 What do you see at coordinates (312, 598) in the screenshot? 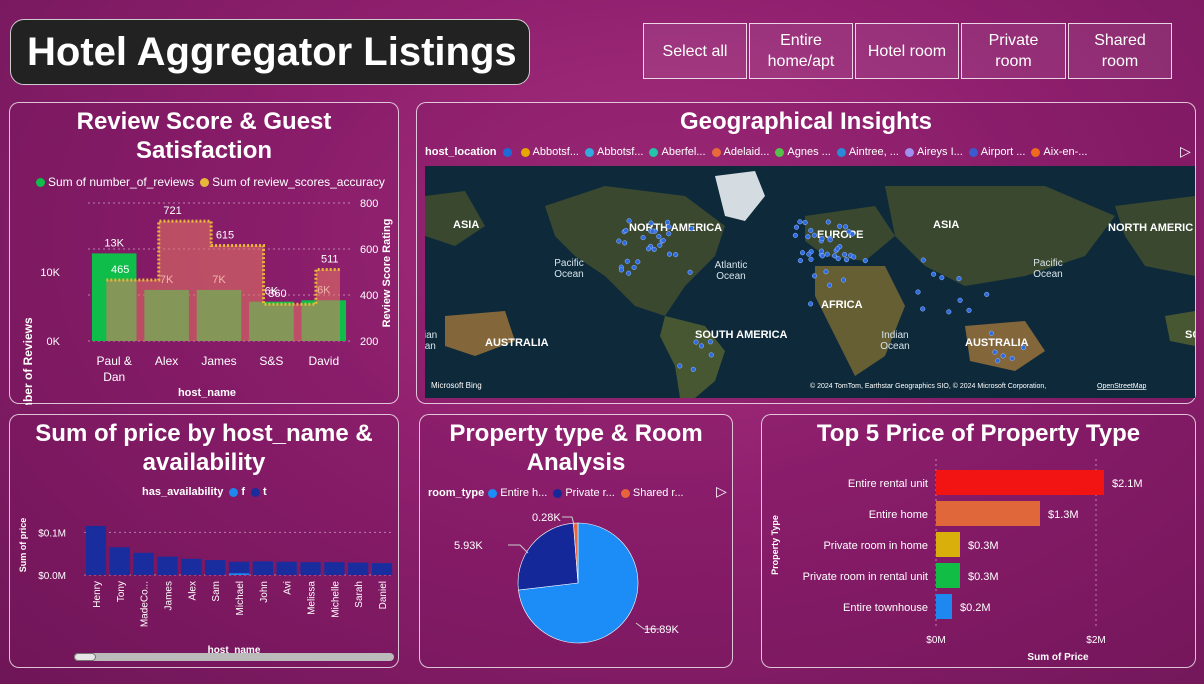
I see `host-name-label: Melissa` at bounding box center [312, 598].